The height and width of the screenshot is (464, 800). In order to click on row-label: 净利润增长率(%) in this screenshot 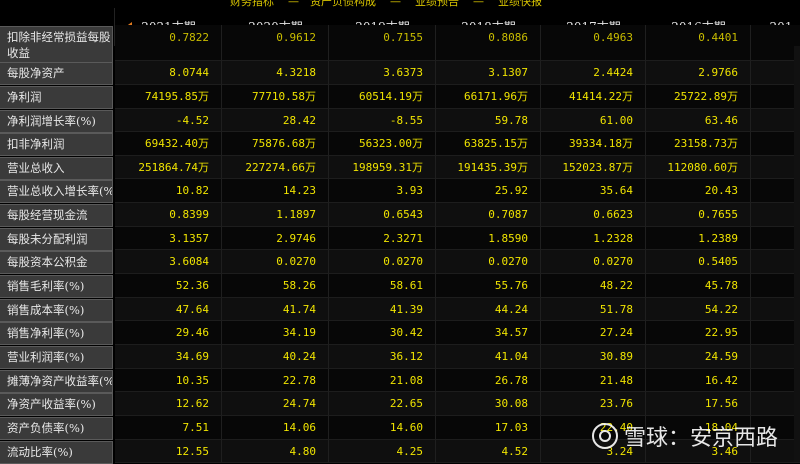, I will do `click(56, 121)`.